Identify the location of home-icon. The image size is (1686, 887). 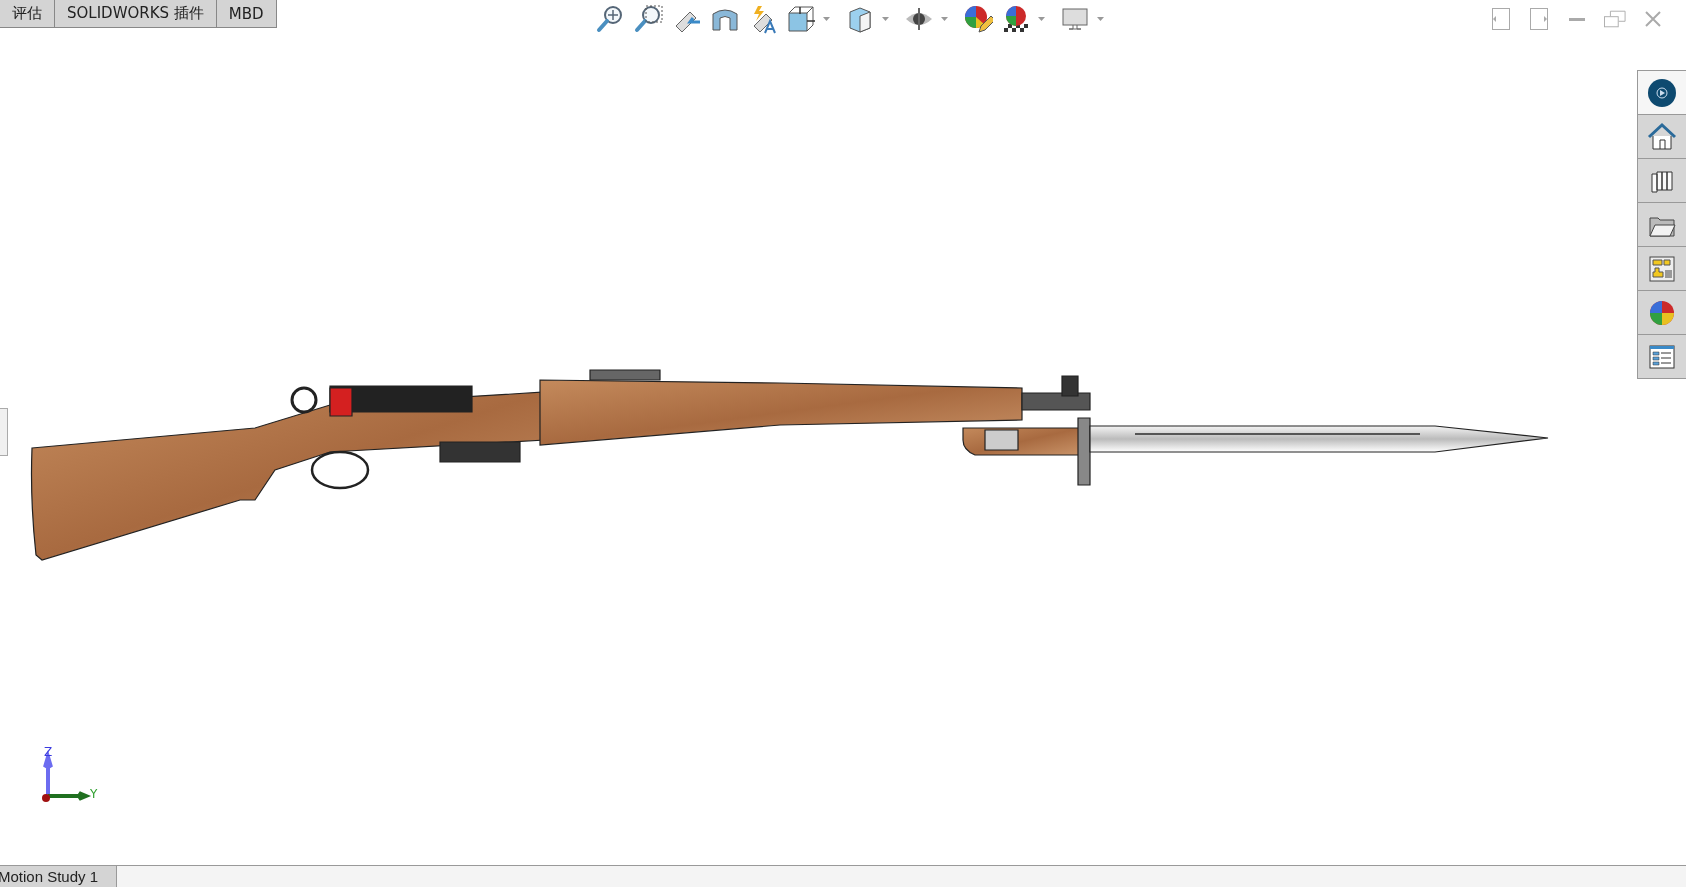
(1662, 136).